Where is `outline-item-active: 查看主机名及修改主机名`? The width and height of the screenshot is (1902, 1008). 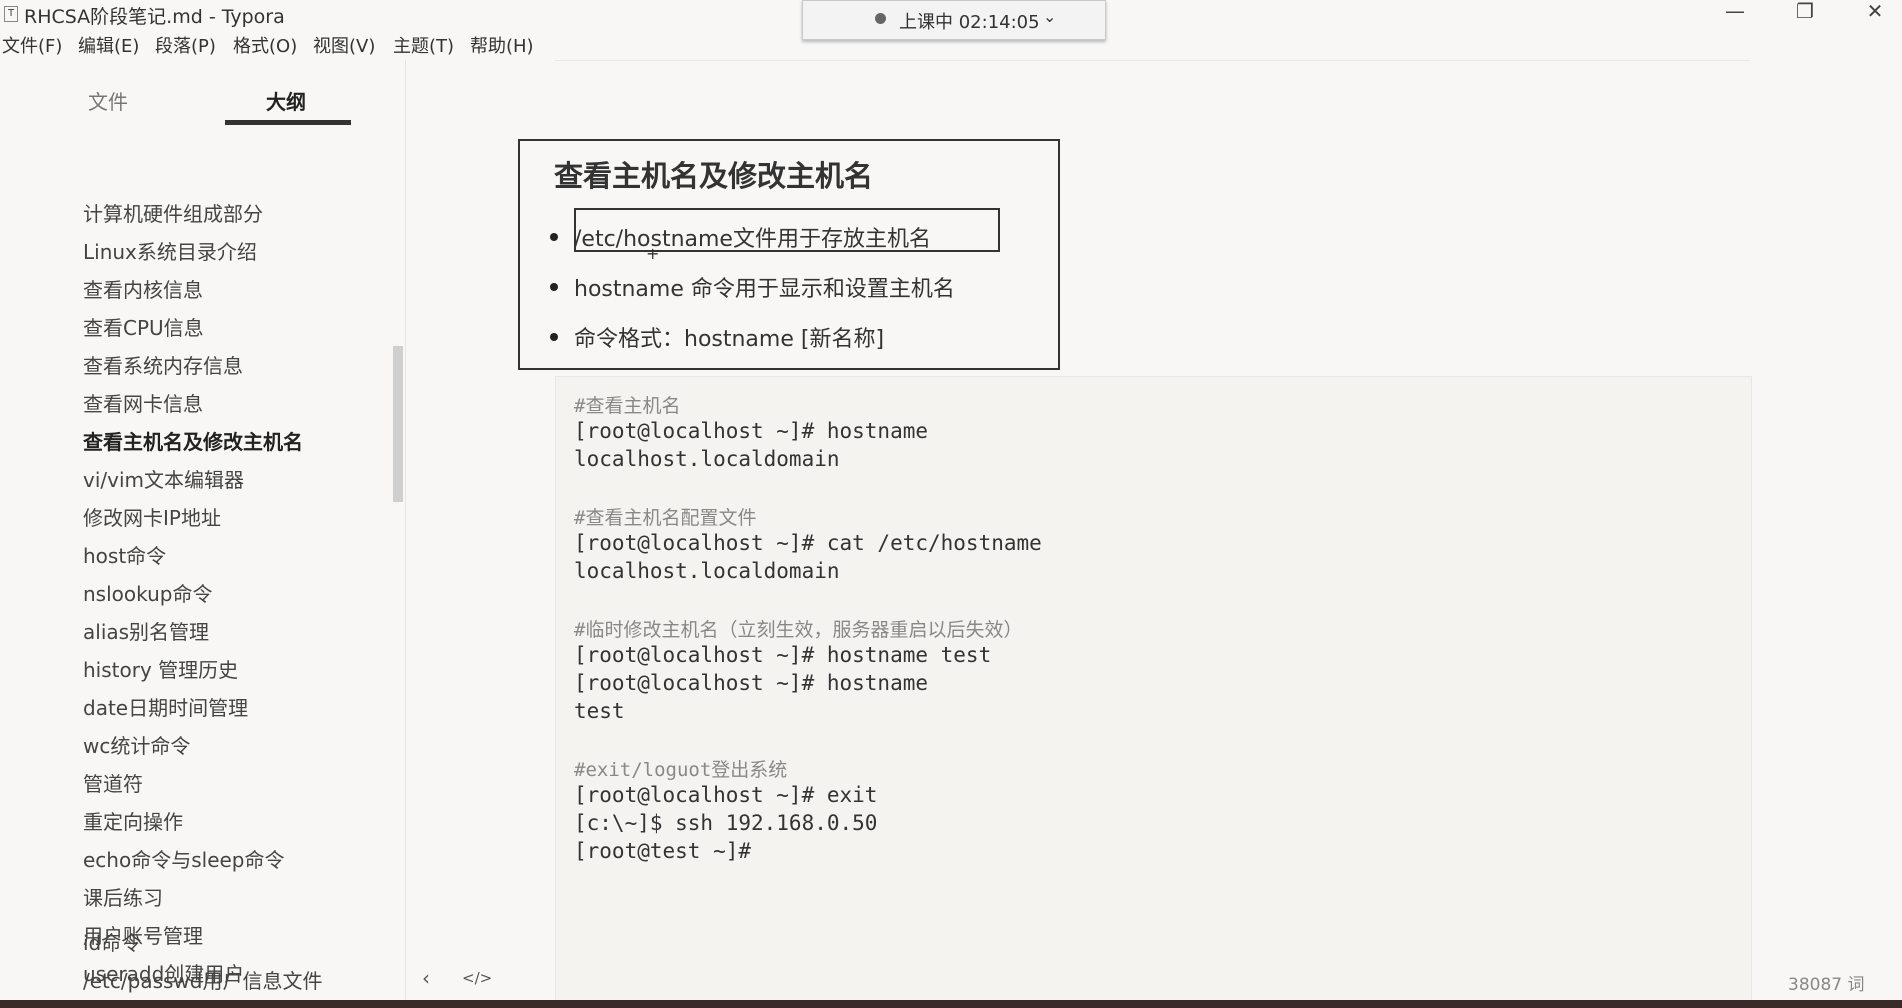 outline-item-active: 查看主机名及修改主机名 is located at coordinates (193, 440).